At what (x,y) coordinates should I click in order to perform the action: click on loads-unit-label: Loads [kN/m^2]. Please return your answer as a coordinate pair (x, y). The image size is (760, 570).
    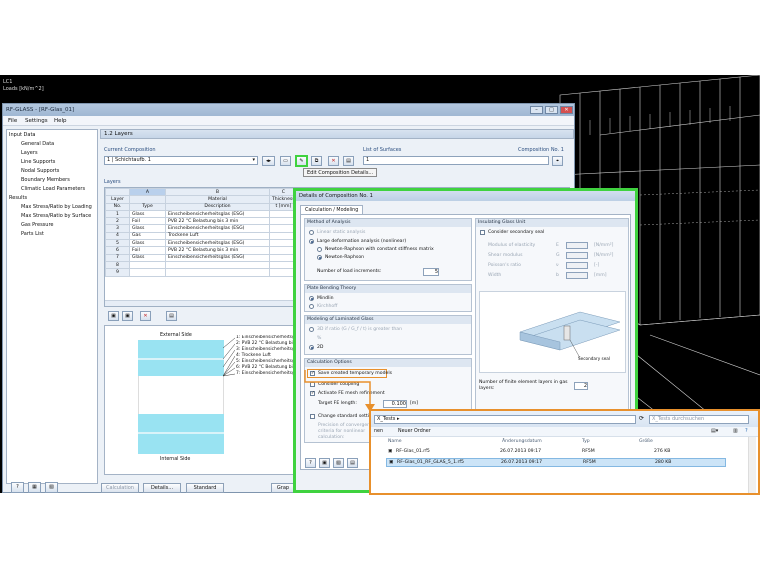
    Looking at the image, I should click on (23, 89).